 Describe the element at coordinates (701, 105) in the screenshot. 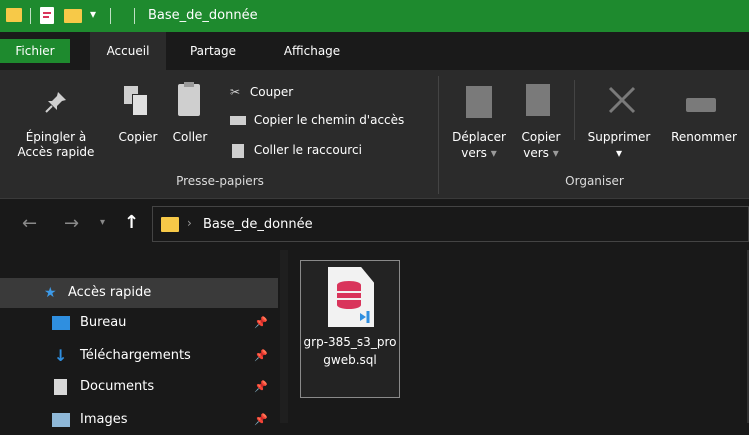

I see `rename-icon` at that location.